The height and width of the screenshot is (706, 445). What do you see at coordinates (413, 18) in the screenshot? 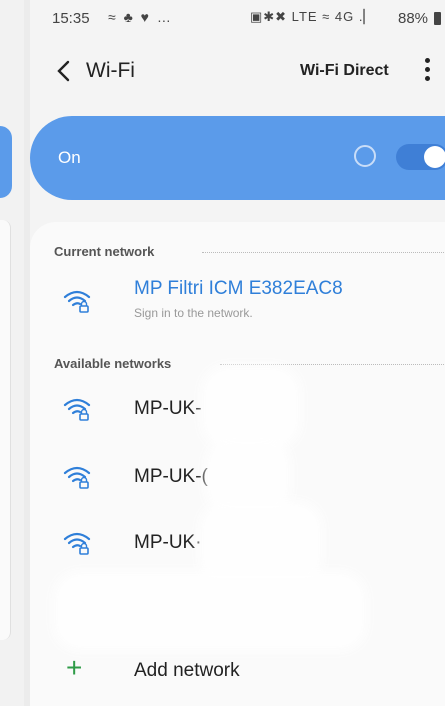
I see `battery-percent: 88%` at bounding box center [413, 18].